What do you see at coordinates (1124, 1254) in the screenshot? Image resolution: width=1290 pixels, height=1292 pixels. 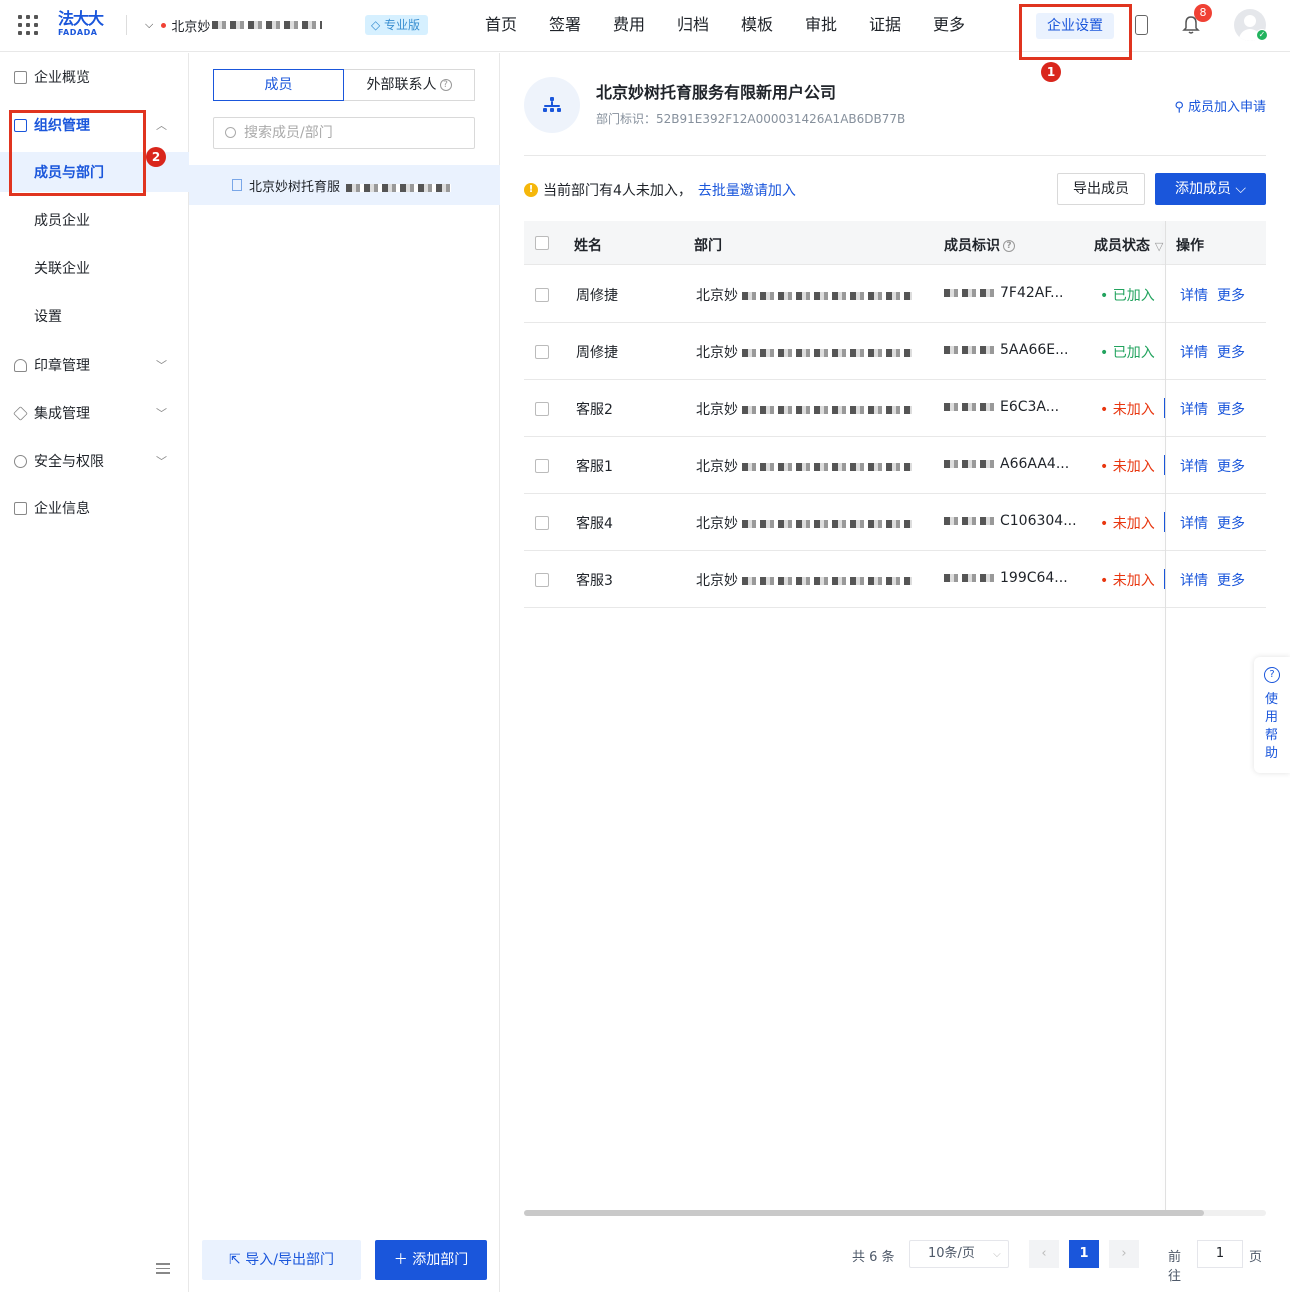 I see `next-page-button: ›` at bounding box center [1124, 1254].